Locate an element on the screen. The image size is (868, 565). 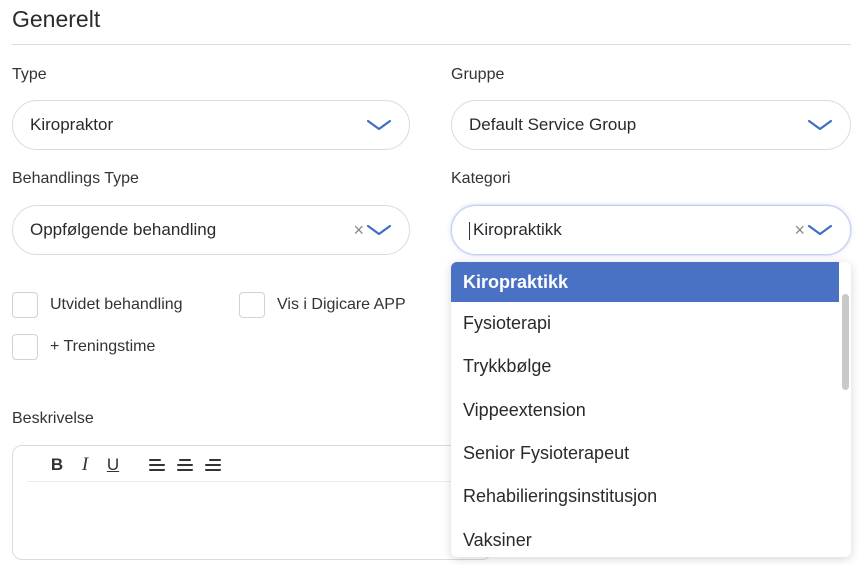
digicare-checkbox is located at coordinates (252, 305).